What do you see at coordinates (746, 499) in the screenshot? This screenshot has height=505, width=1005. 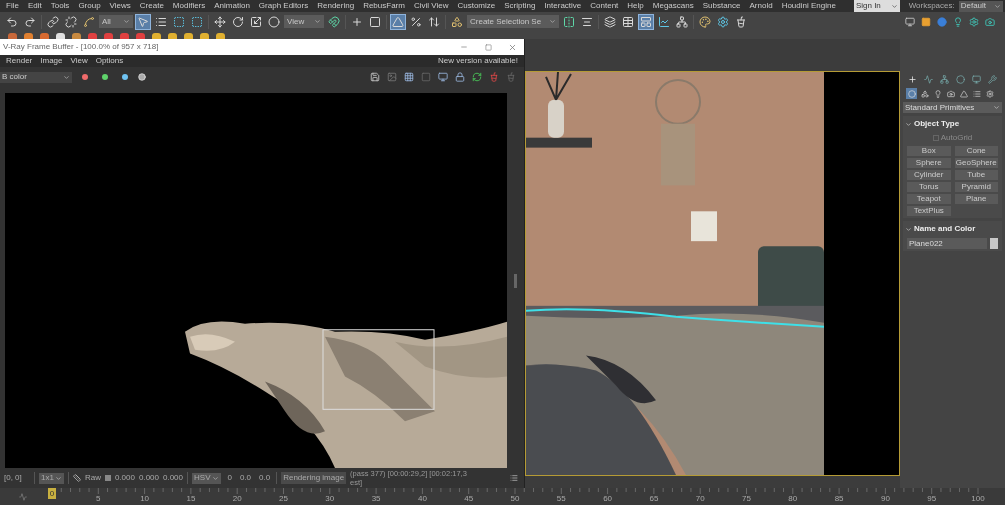 I see `frame-label: 75` at bounding box center [746, 499].